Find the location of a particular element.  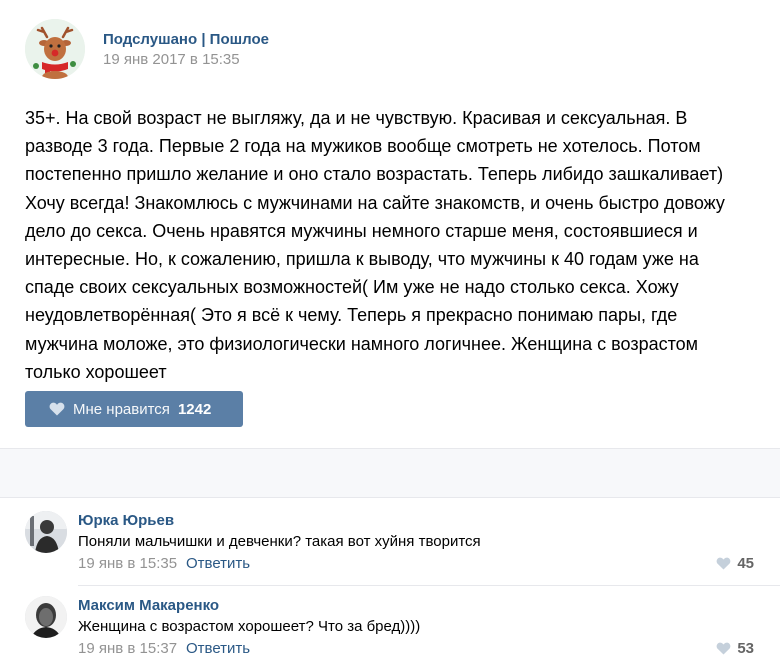

like-count: 1242 is located at coordinates (194, 409).